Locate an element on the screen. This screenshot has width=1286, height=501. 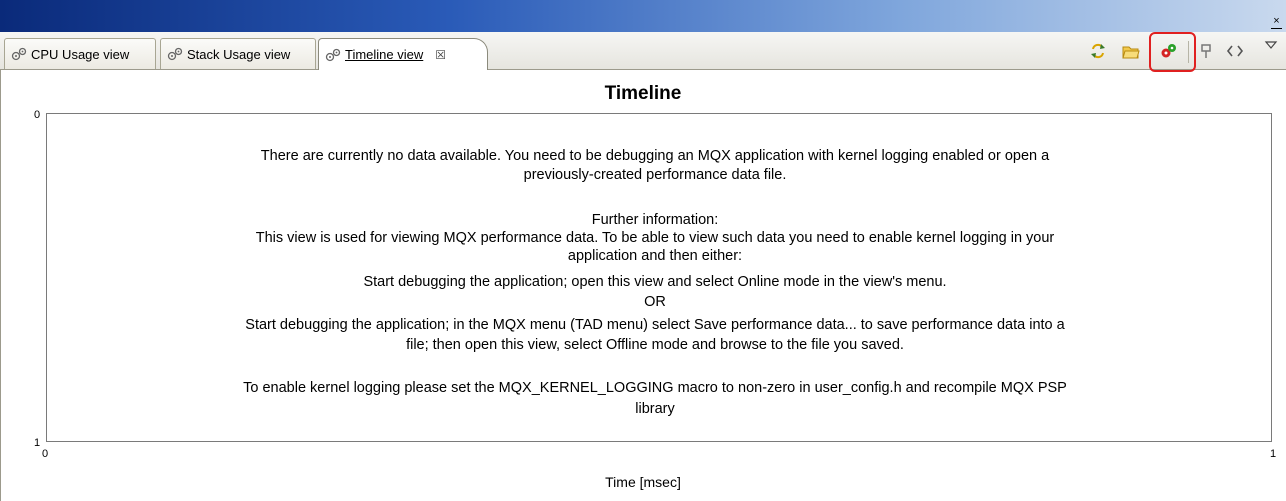
pin-icon is located at coordinates (1206, 51).